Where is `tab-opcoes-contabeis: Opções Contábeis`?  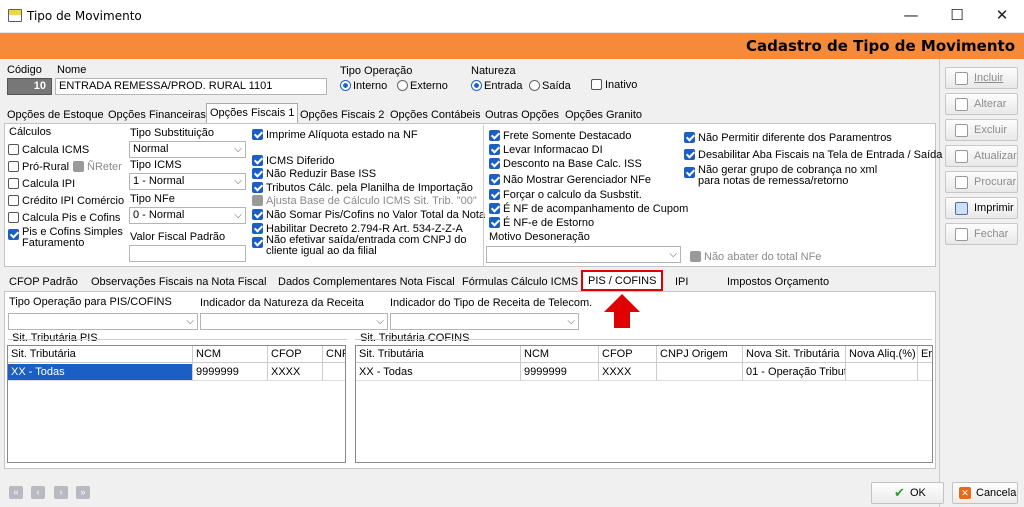 tab-opcoes-contabeis: Opções Contábeis is located at coordinates (435, 114).